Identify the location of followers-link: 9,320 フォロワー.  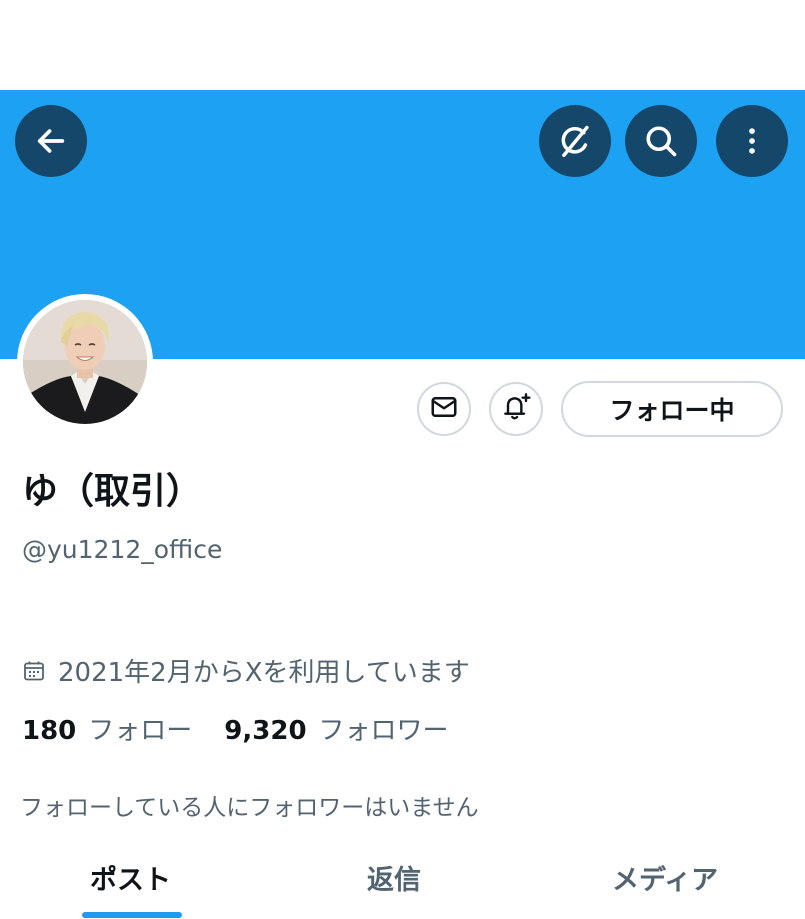
(336, 728).